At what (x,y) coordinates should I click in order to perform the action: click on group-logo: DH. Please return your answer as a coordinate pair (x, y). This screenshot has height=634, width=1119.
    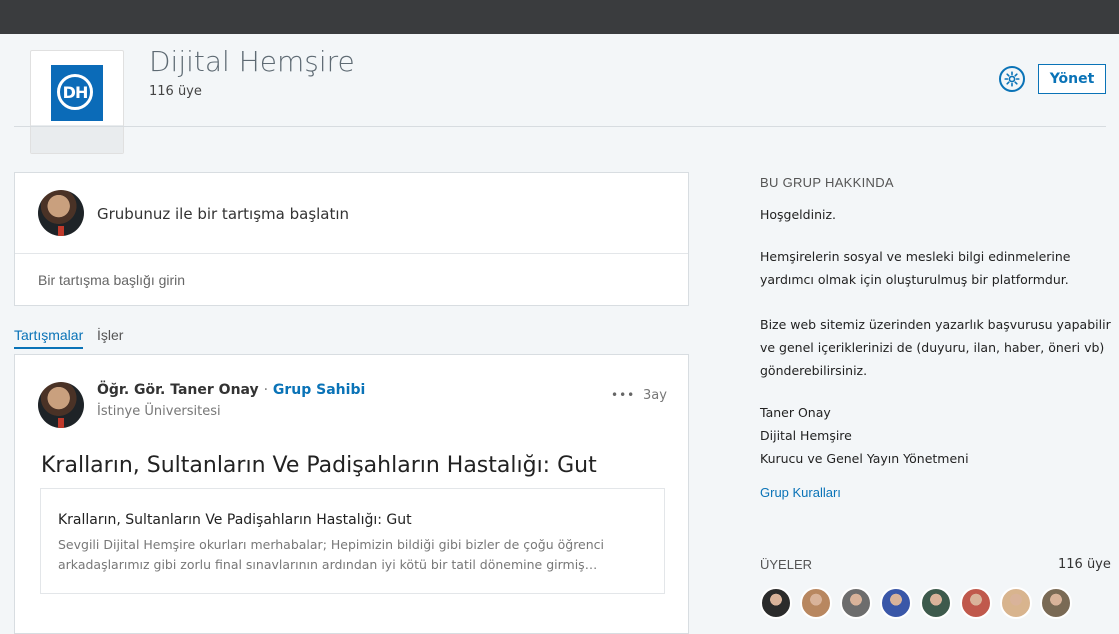
    Looking at the image, I should click on (77, 93).